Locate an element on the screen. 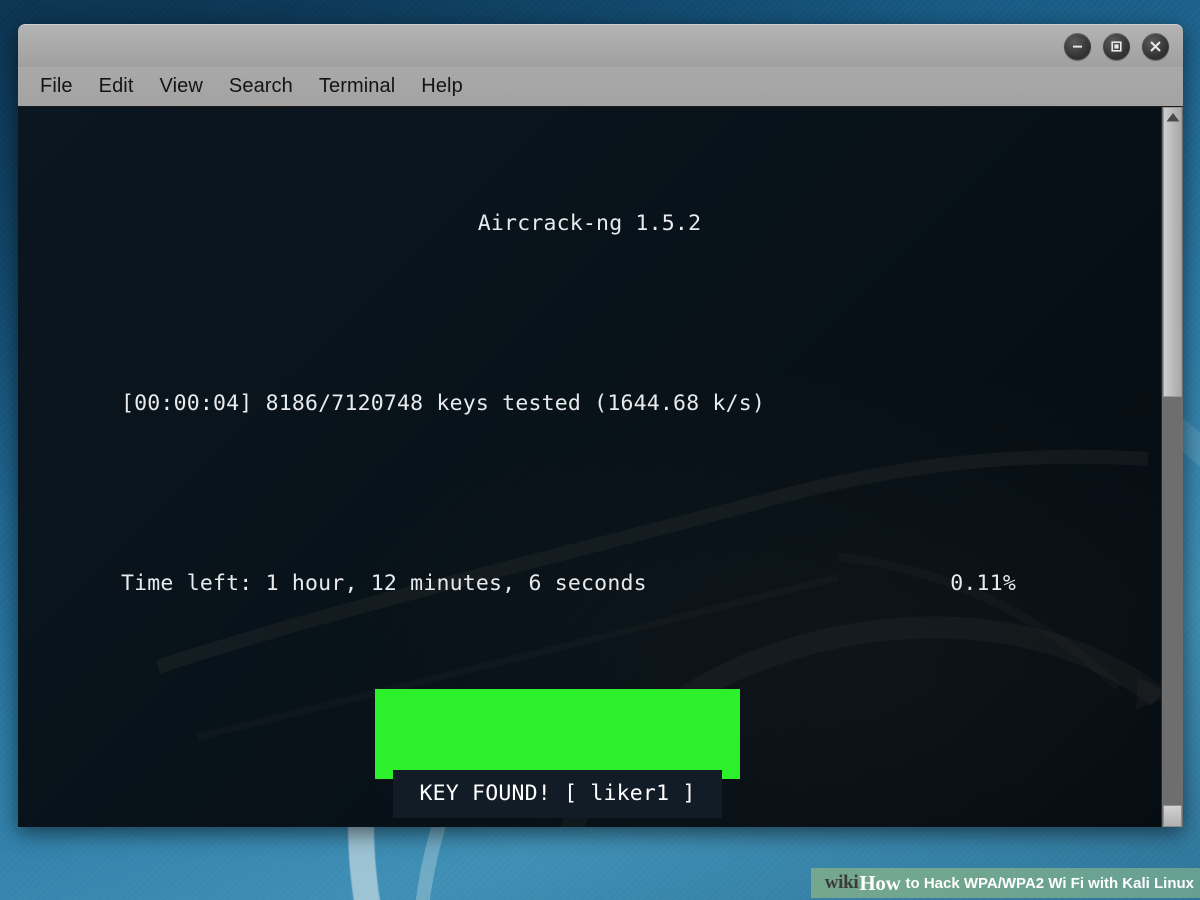 The height and width of the screenshot is (900, 1200). progress-percent: 0.11% is located at coordinates (983, 583).